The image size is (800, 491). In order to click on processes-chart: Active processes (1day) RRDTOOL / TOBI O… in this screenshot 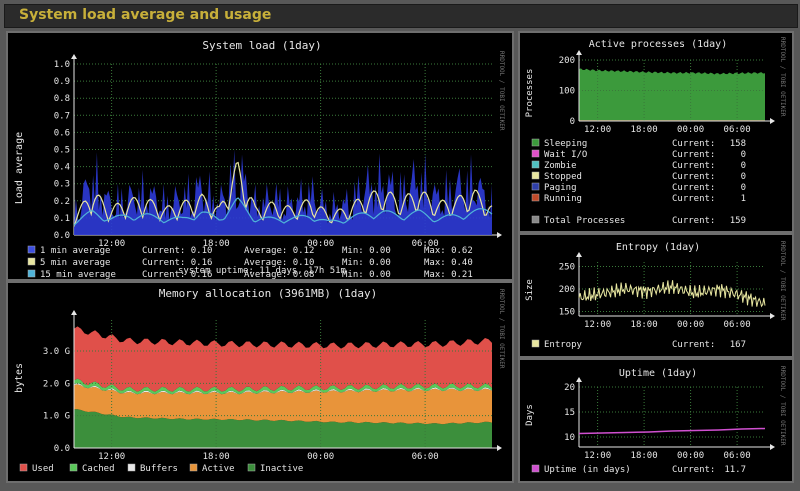, I will do `click(656, 132)`.